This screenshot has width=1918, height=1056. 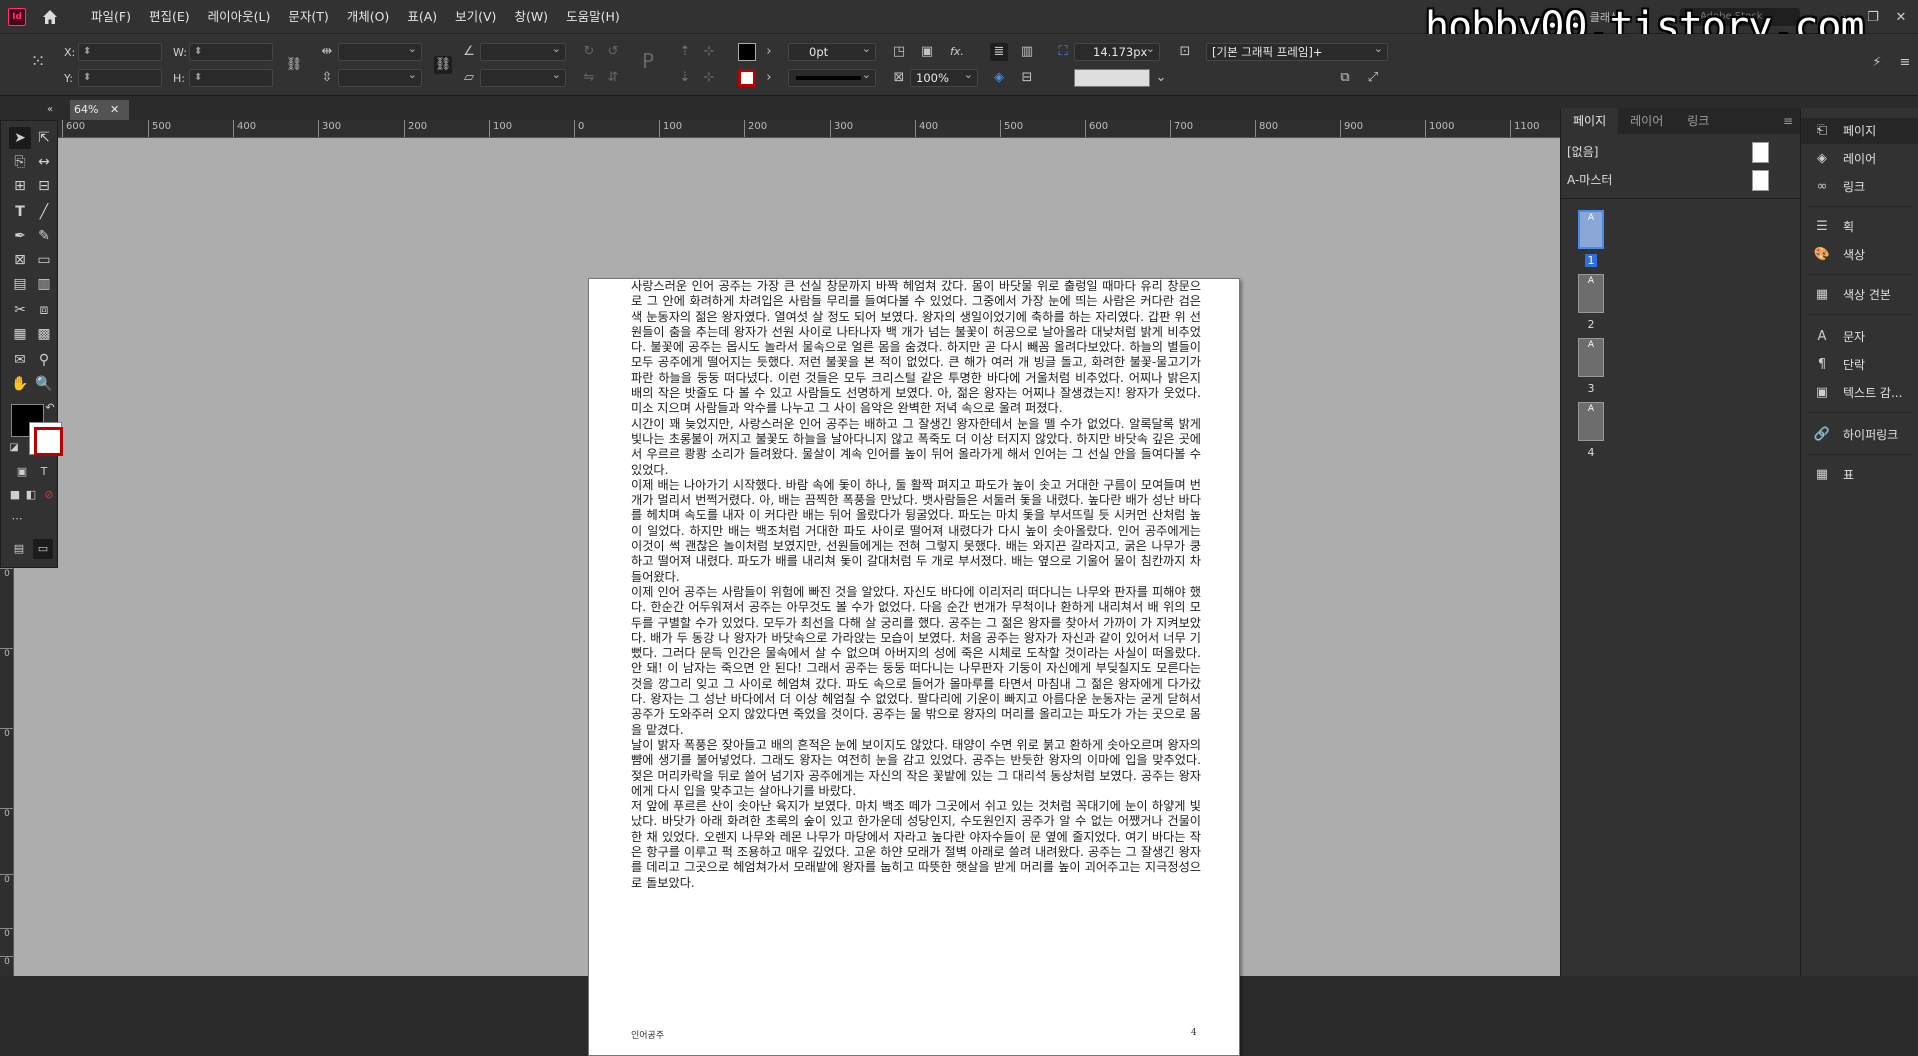 What do you see at coordinates (380, 77) in the screenshot?
I see `scale-y-field` at bounding box center [380, 77].